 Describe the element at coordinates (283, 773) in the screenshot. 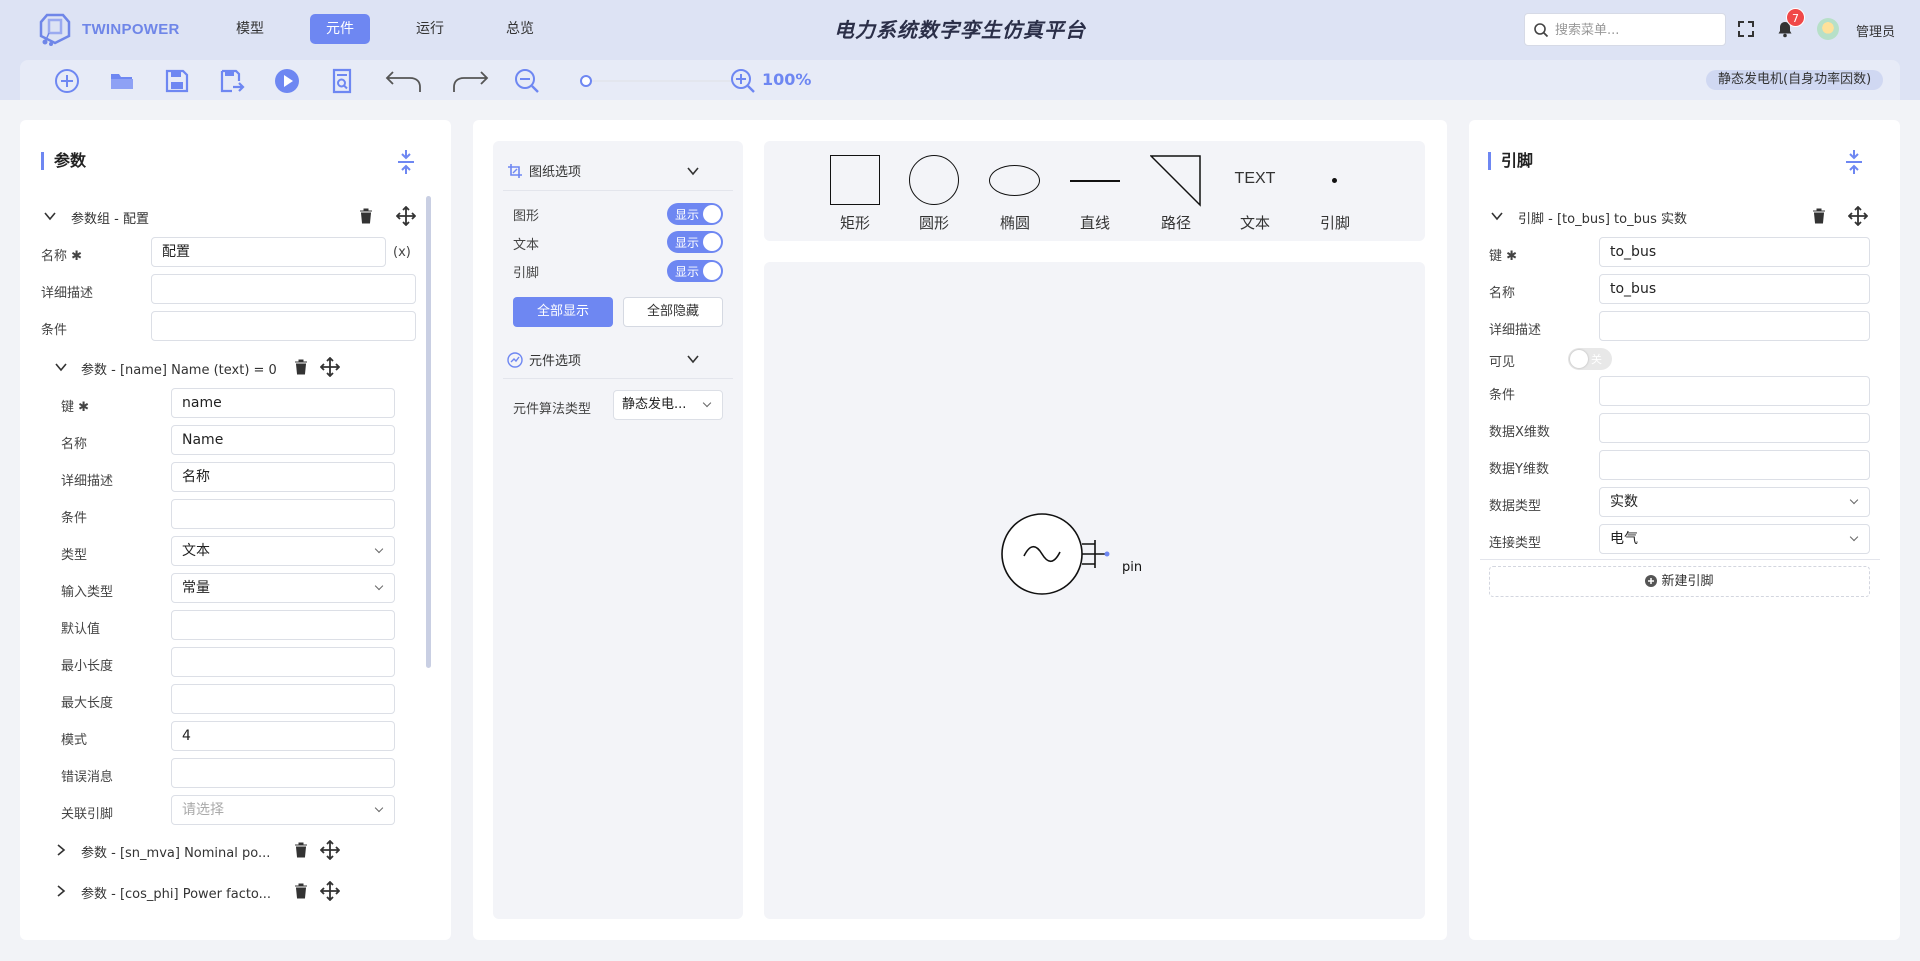

I see `error-field` at that location.